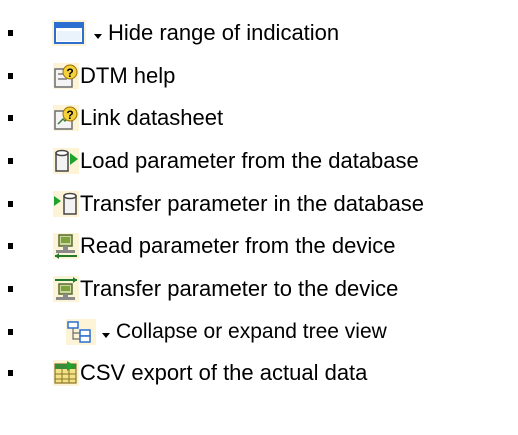 This screenshot has width=518, height=435. Describe the element at coordinates (66, 373) in the screenshot. I see `csv-export-icon` at that location.